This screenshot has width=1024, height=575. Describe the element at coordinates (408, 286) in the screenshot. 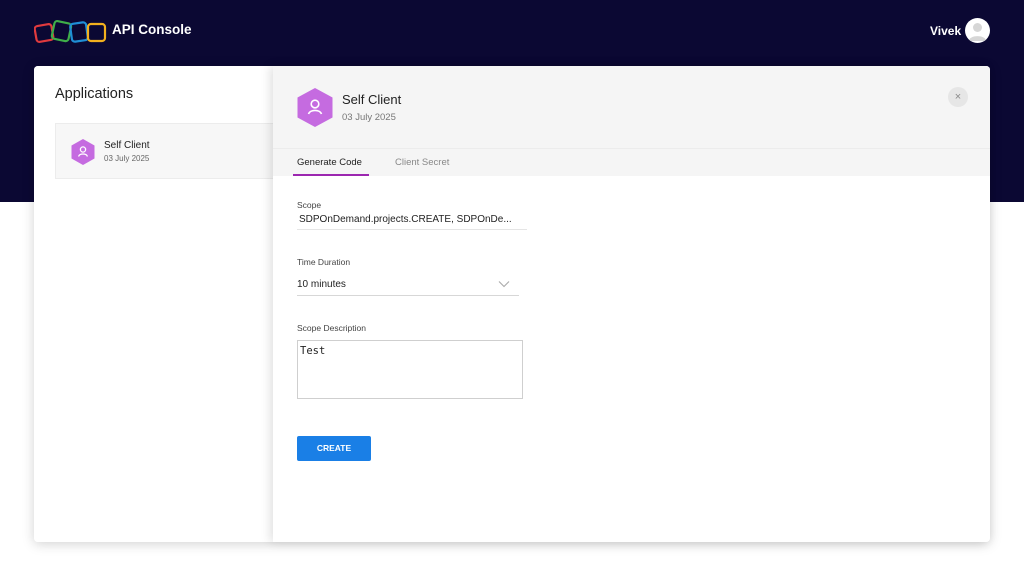

I see `time-duration-select: 10 minutes` at that location.